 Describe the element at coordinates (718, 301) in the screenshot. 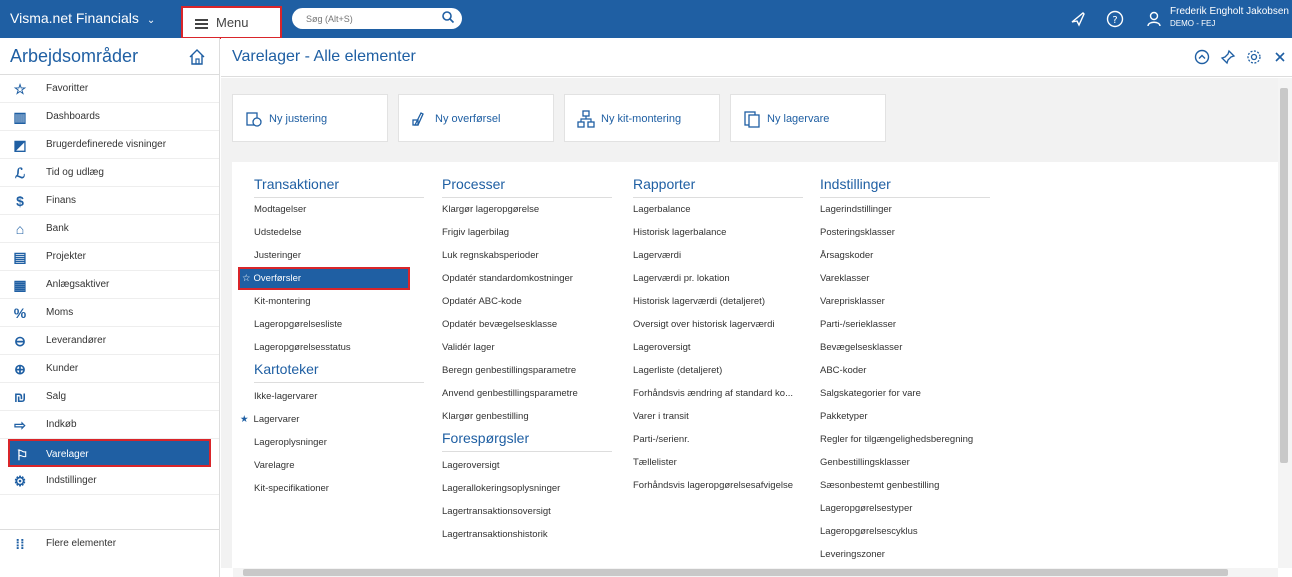

I see `link-historisk-lagervaerdi-detaljeret: Historisk lagerværdi (detaljeret)` at that location.